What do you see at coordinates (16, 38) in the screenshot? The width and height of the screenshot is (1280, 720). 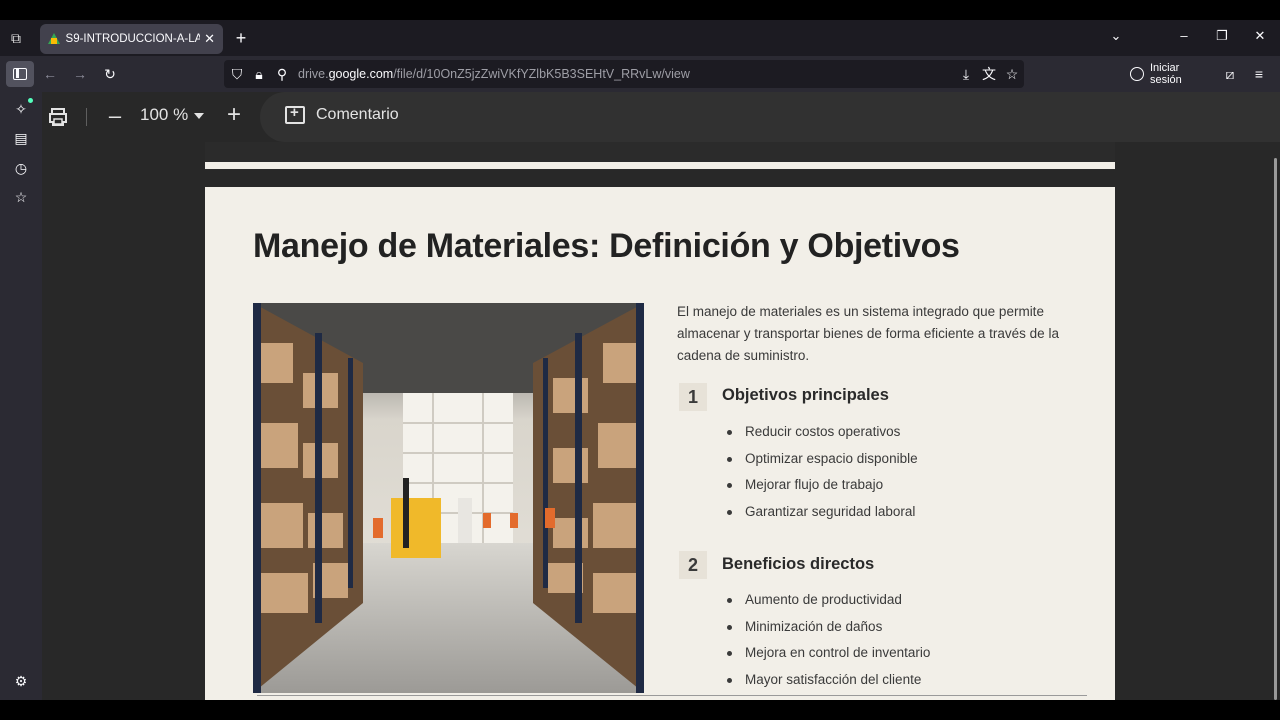 I see `tab-list-icon: ⧉` at bounding box center [16, 38].